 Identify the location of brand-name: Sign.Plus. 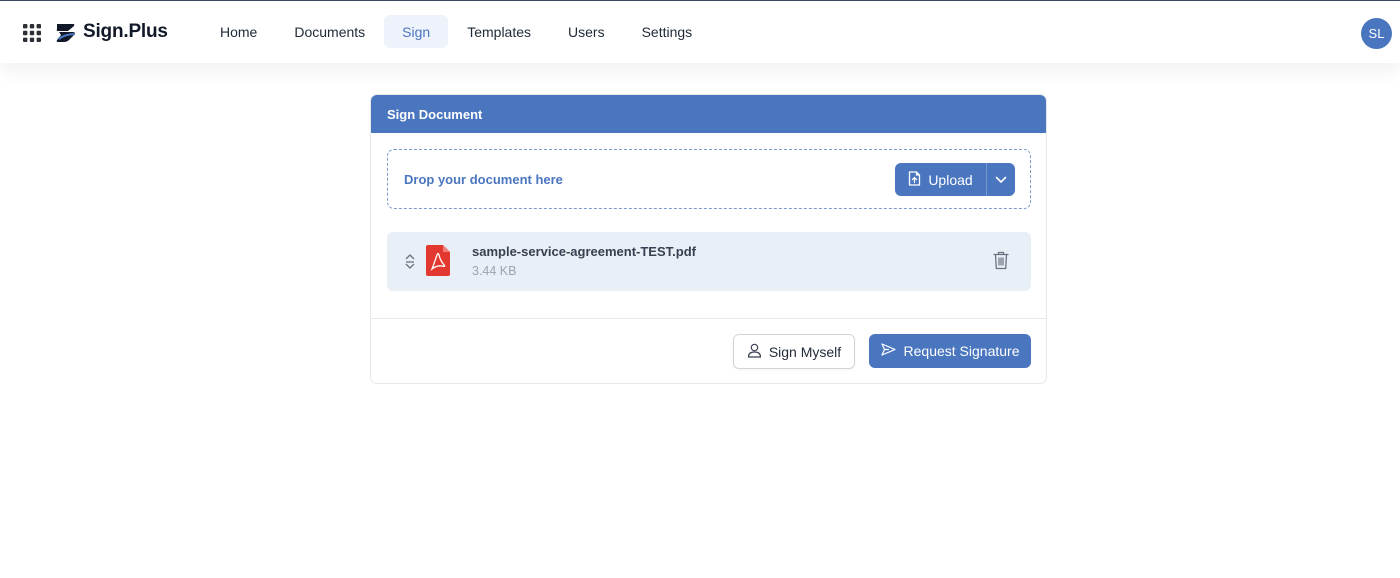
(125, 31).